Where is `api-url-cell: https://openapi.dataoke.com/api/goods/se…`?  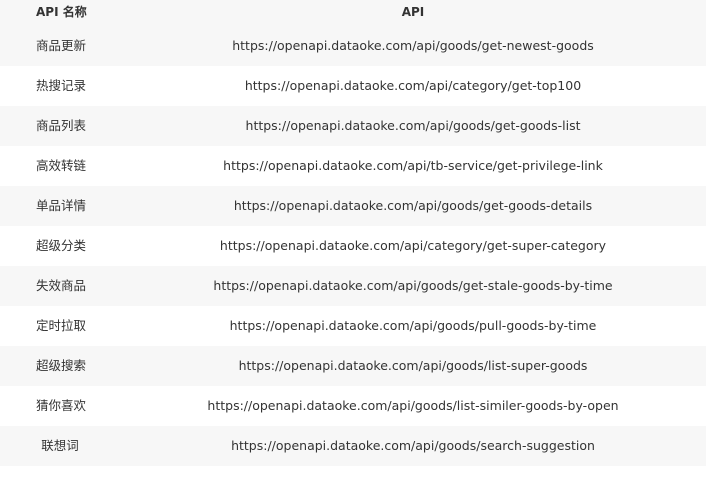
api-url-cell: https://openapi.dataoke.com/api/goods/se… is located at coordinates (413, 446).